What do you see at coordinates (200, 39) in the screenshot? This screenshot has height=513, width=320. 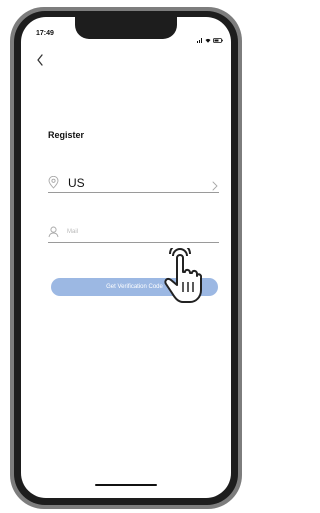 I see `signal-icon` at bounding box center [200, 39].